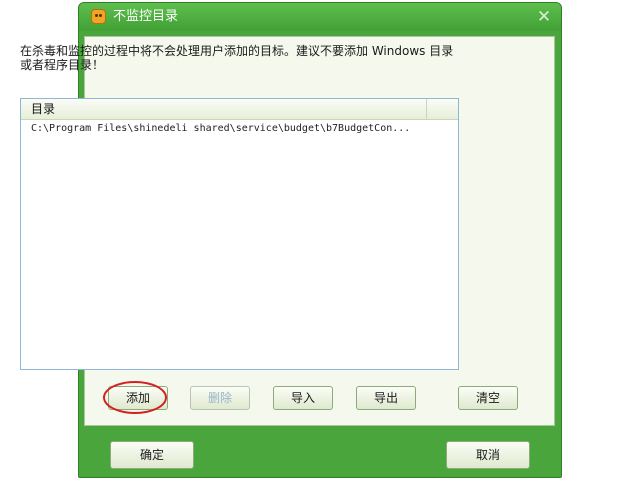 This screenshot has height=480, width=640. I want to click on close-icon: ✕, so click(544, 17).